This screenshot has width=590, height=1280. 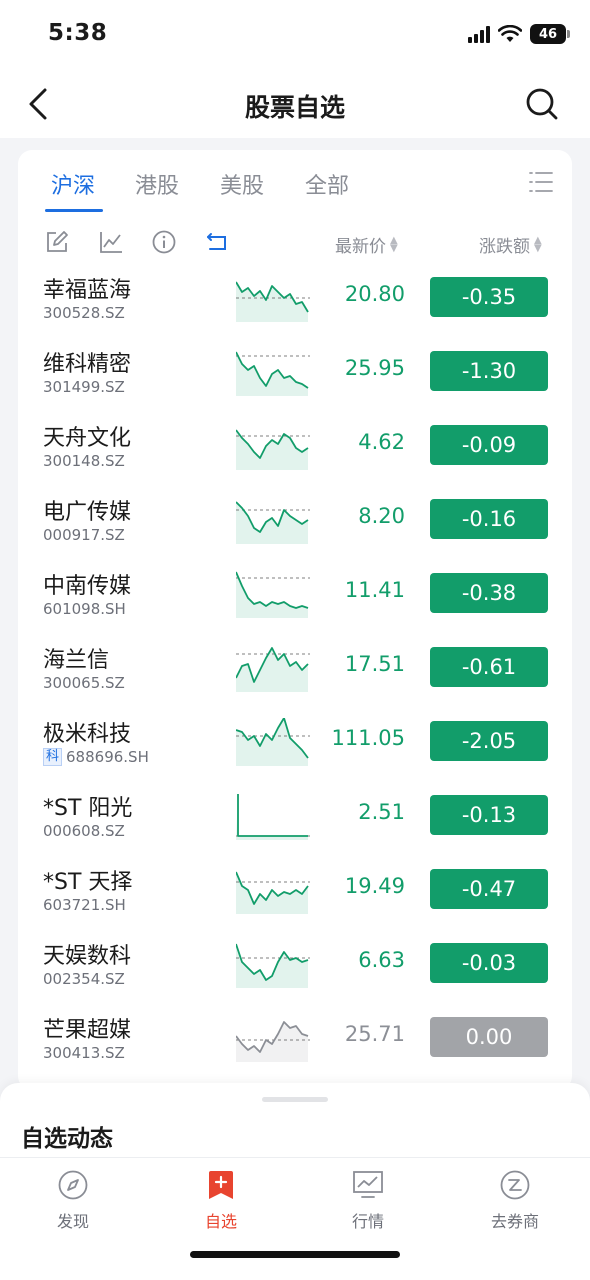 What do you see at coordinates (295, 1099) in the screenshot?
I see `sheet-handle` at bounding box center [295, 1099].